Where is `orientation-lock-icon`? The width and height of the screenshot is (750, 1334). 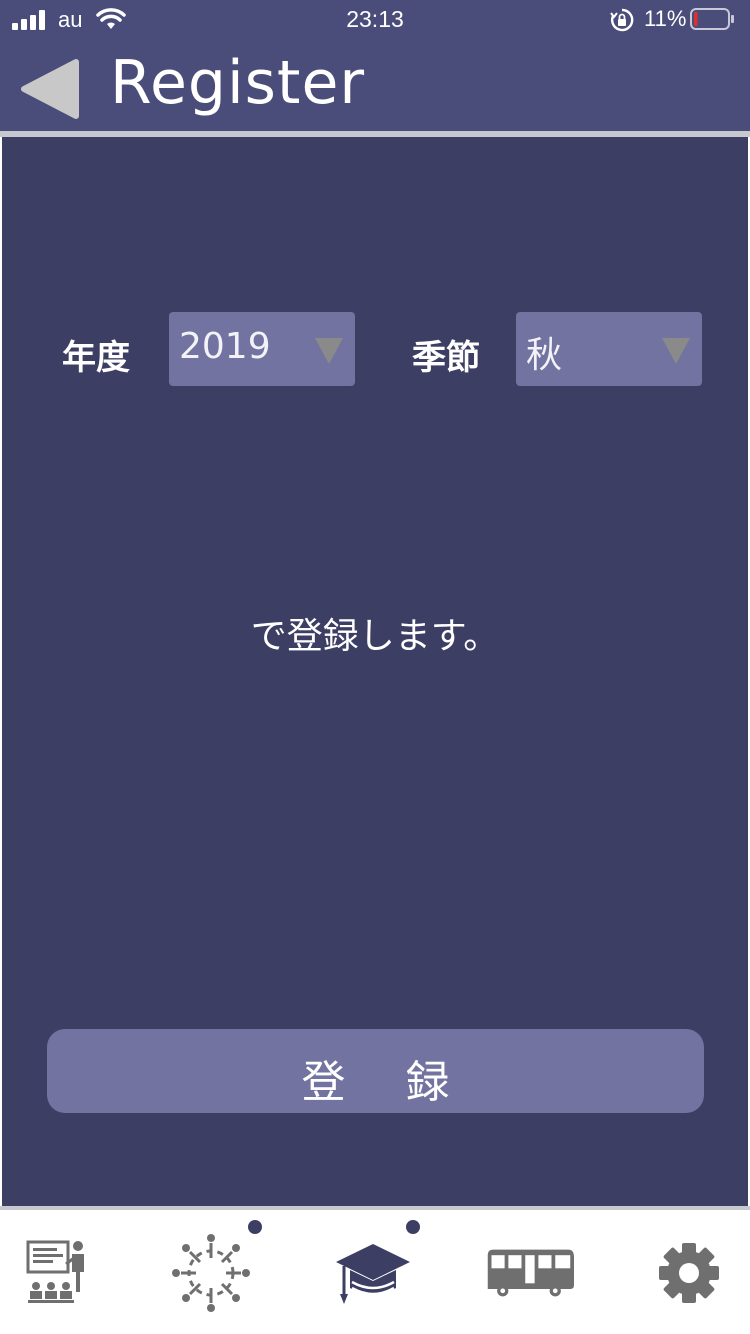 orientation-lock-icon is located at coordinates (622, 20).